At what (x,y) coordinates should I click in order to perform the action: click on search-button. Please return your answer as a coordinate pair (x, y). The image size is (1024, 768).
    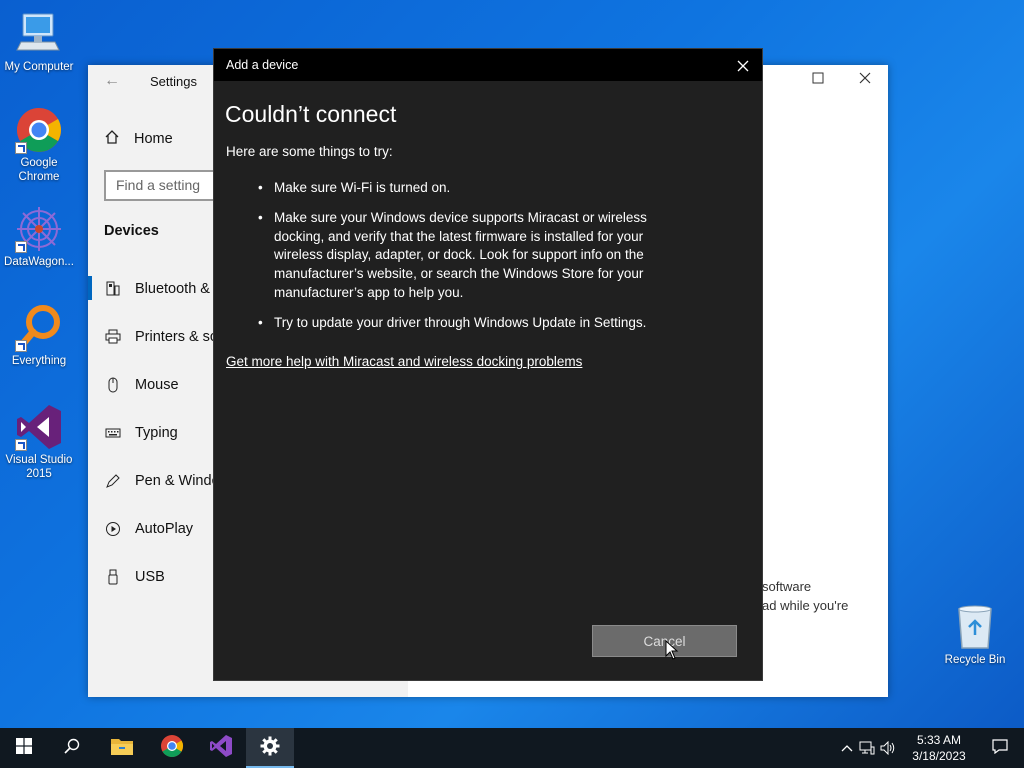
    Looking at the image, I should click on (72, 748).